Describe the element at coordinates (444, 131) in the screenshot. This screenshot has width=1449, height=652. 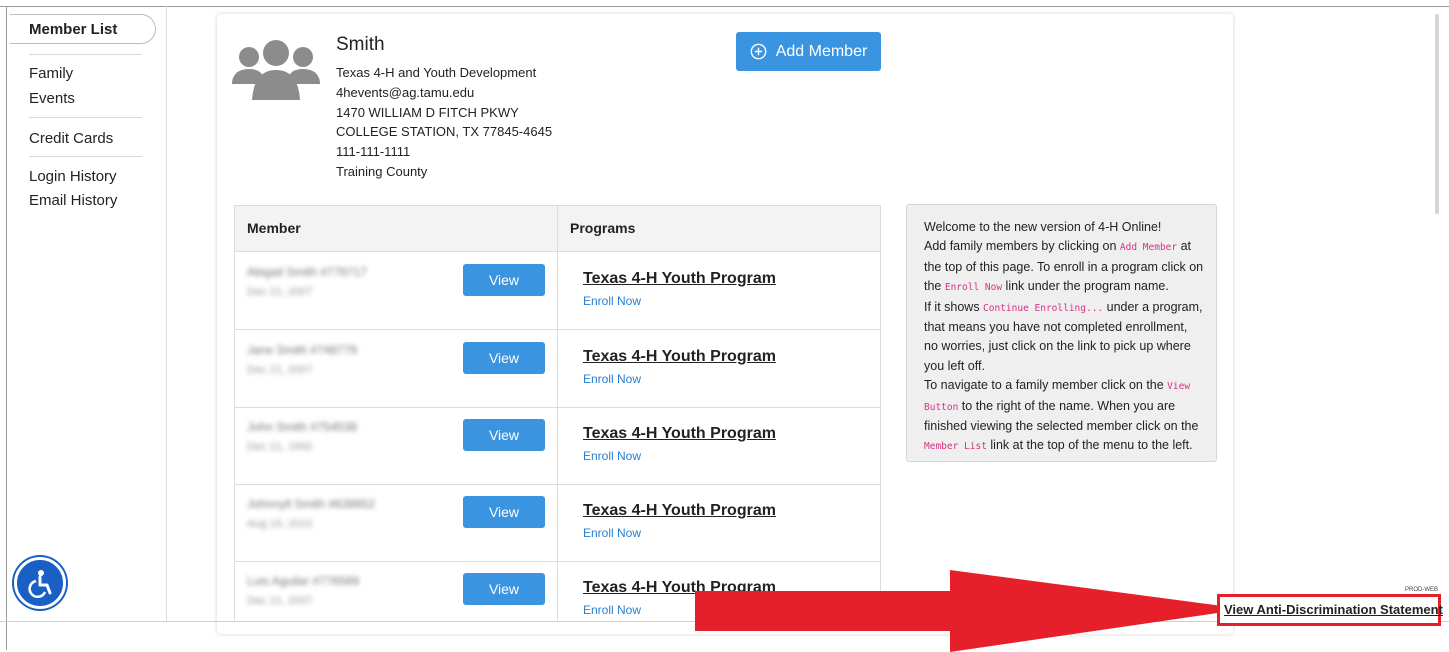
I see `family-address-line2: COLLEGE STATION, TX 77845-4645` at that location.